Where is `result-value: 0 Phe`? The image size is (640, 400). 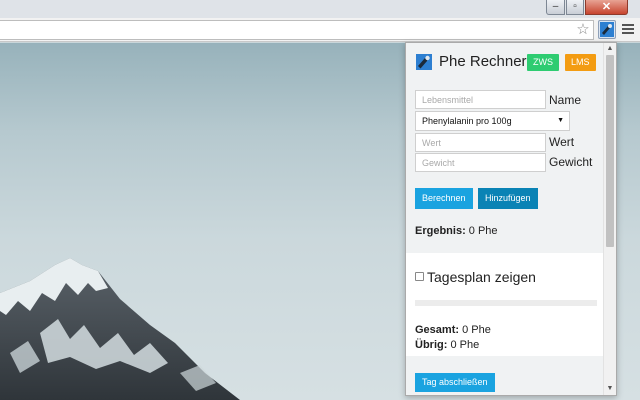 result-value: 0 Phe is located at coordinates (483, 231).